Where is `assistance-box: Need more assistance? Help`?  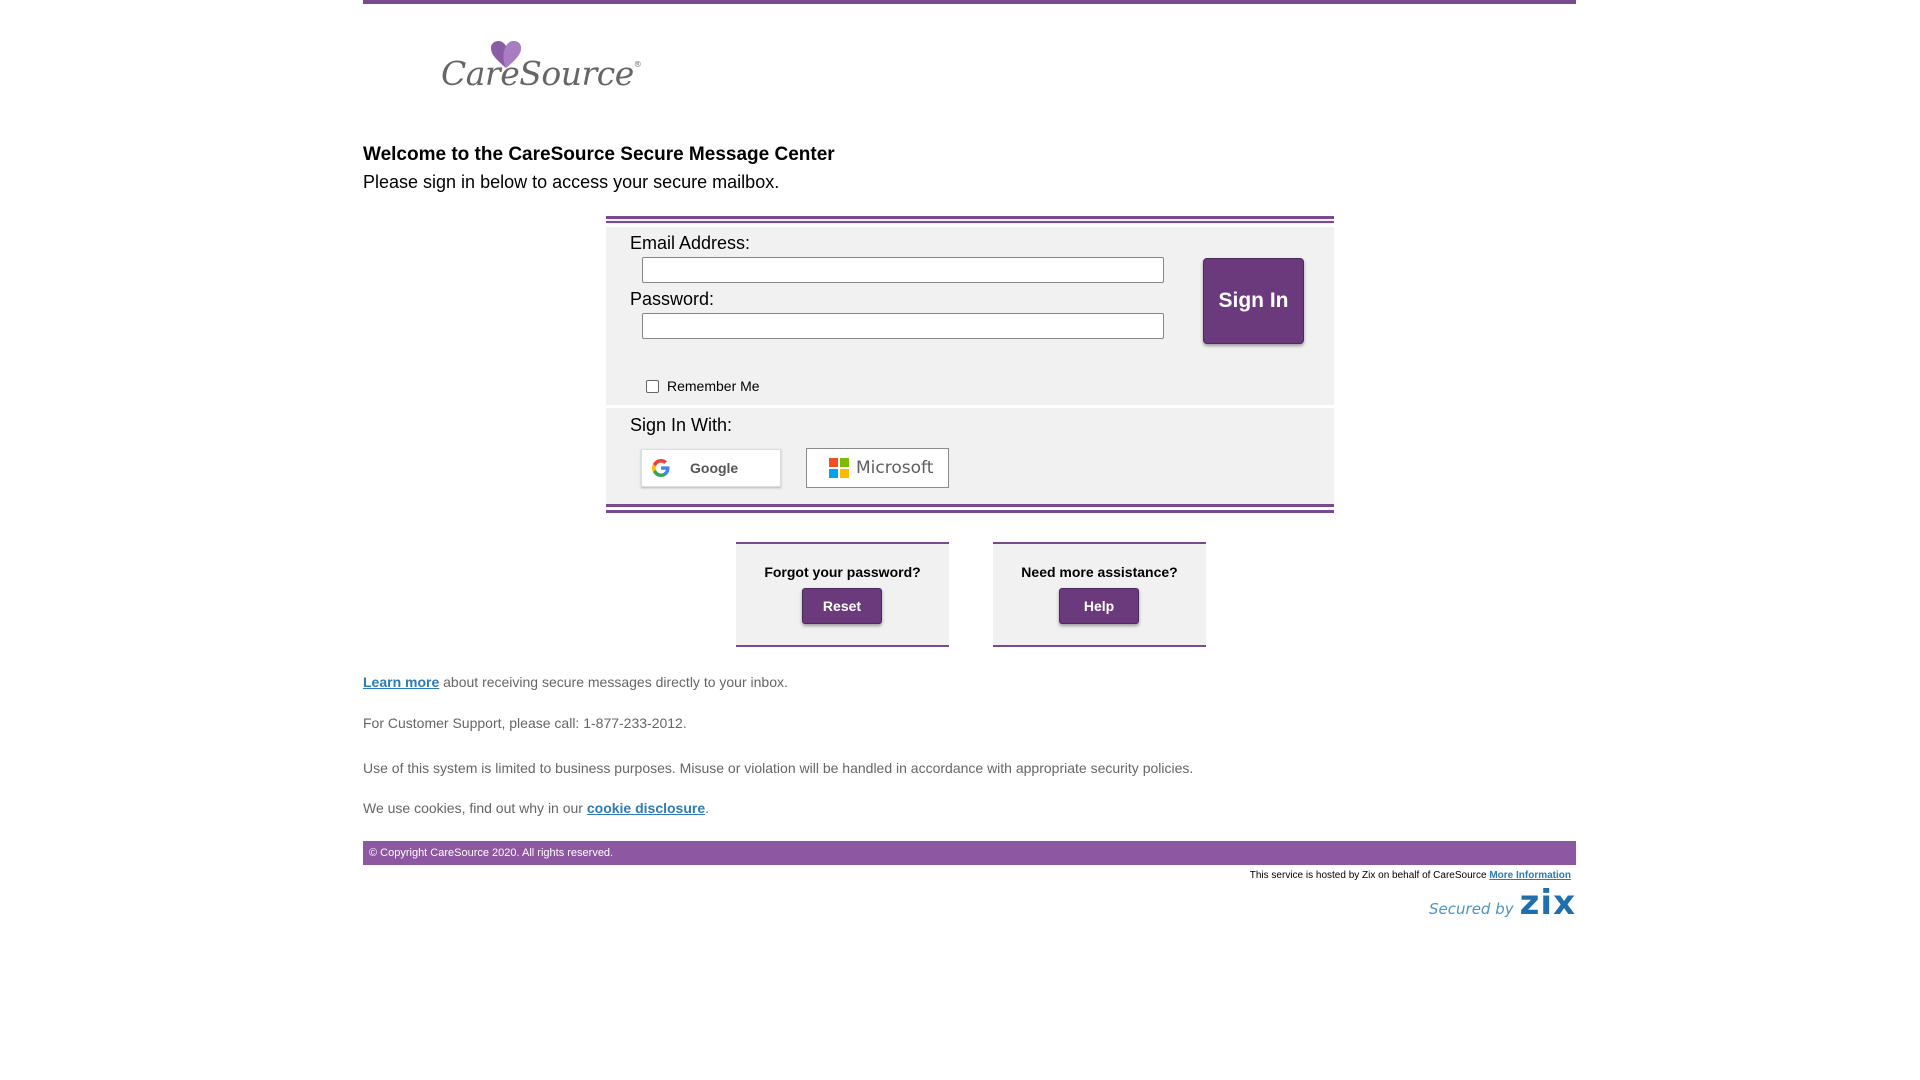
assistance-box: Need more assistance? Help is located at coordinates (1099, 594).